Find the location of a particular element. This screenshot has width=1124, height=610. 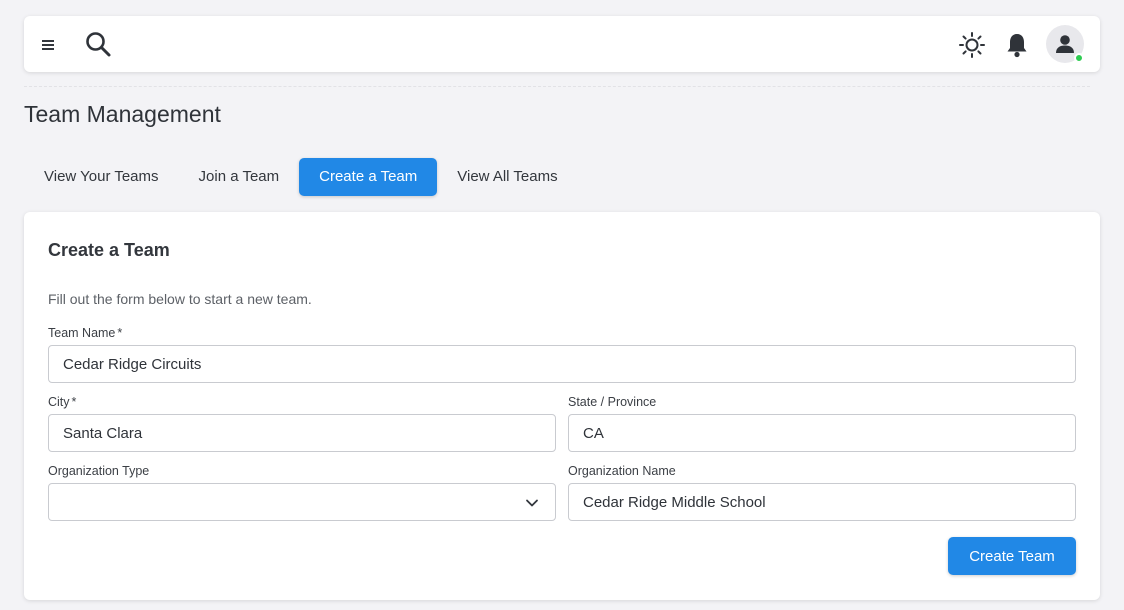

bell-icon is located at coordinates (1017, 45).